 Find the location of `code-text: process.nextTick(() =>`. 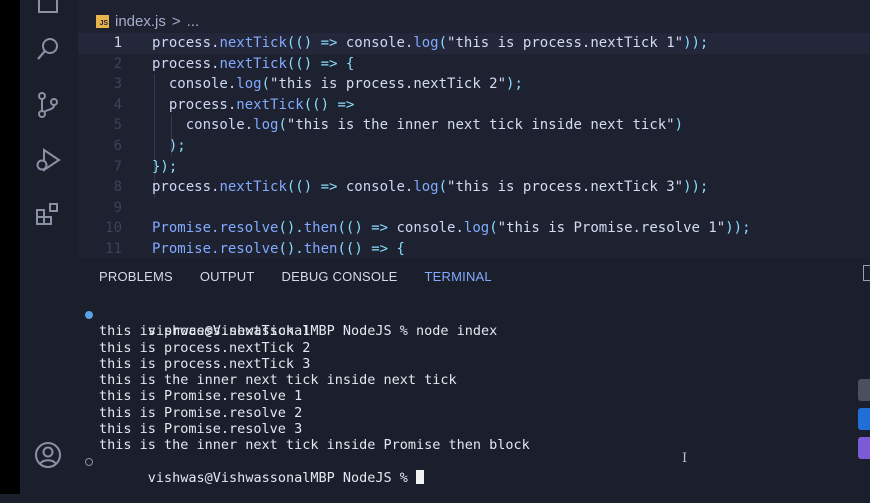

code-text: process.nextTick(() => is located at coordinates (261, 104).